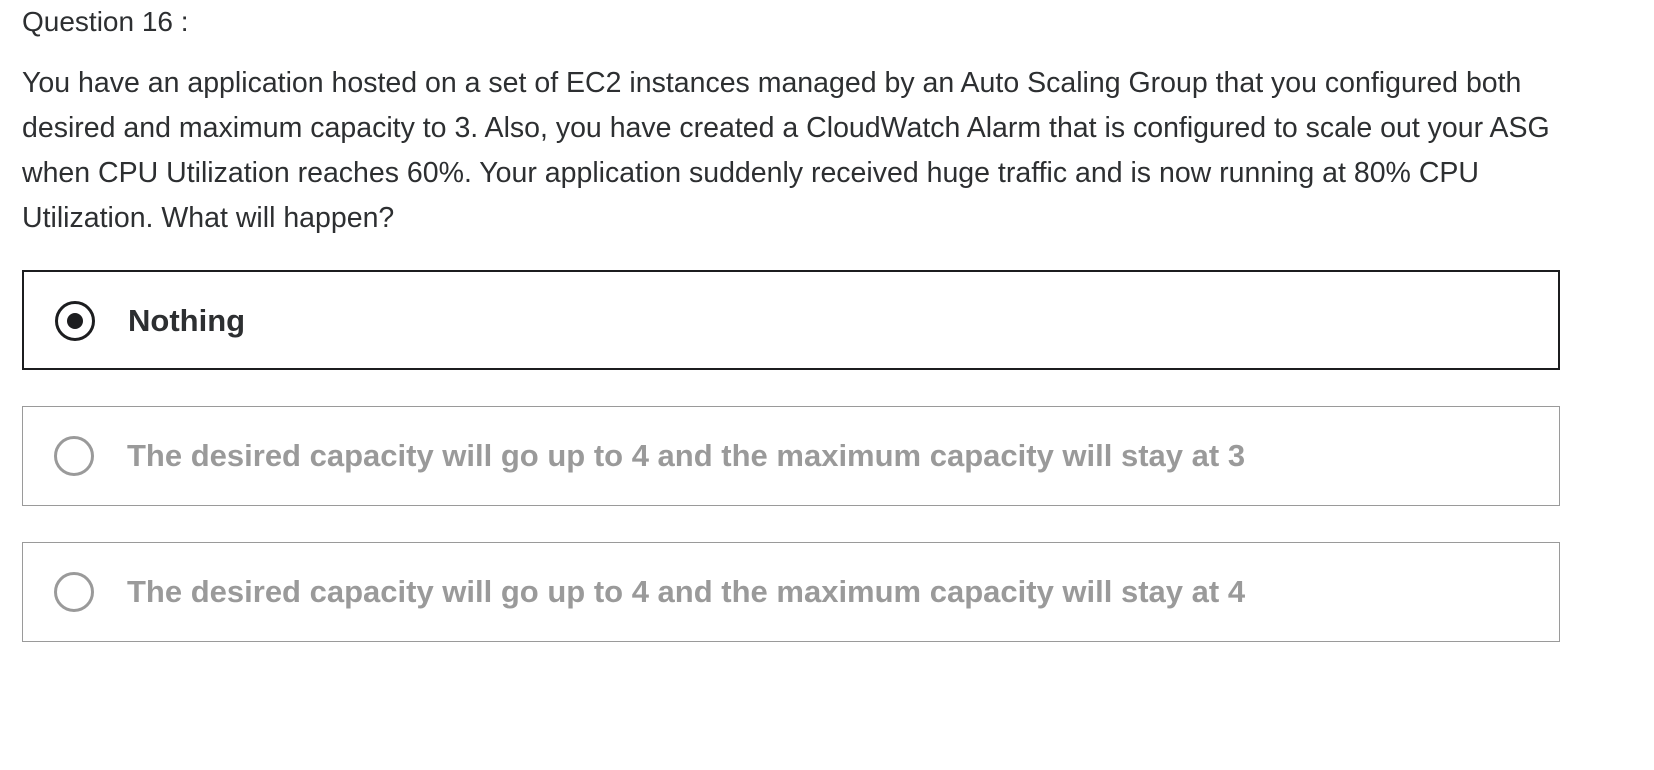 The image size is (1654, 770). What do you see at coordinates (187, 320) in the screenshot?
I see `answer-option-label: Nothing` at bounding box center [187, 320].